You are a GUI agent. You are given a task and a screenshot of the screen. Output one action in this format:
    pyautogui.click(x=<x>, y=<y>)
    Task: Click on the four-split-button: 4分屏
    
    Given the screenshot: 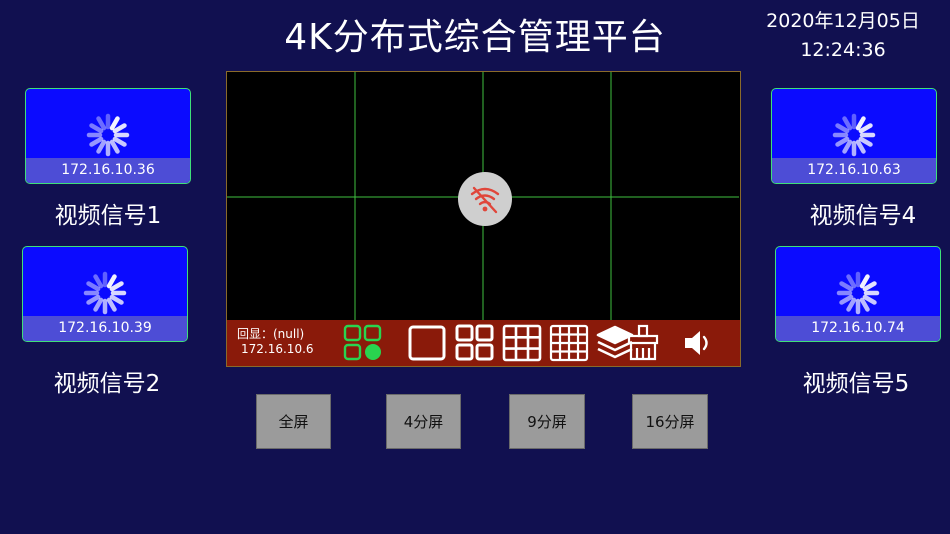 What is the action you would take?
    pyautogui.click(x=423, y=421)
    